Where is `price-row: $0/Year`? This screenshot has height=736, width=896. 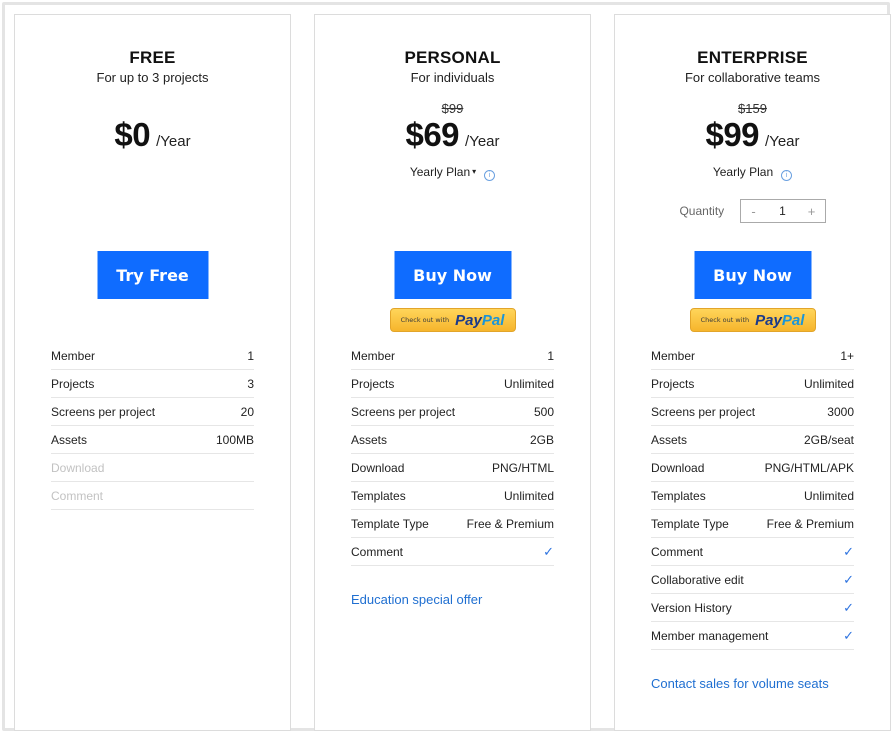 price-row: $0/Year is located at coordinates (152, 135).